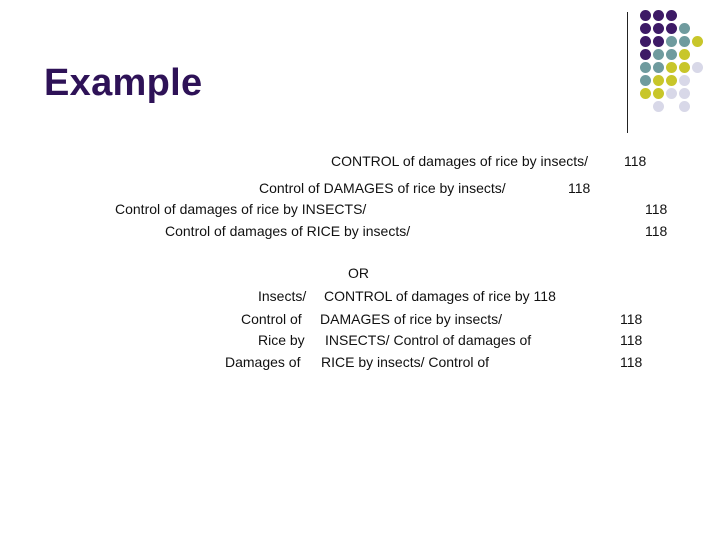  What do you see at coordinates (263, 362) in the screenshot?
I see `kwic-left-context: Damages of` at bounding box center [263, 362].